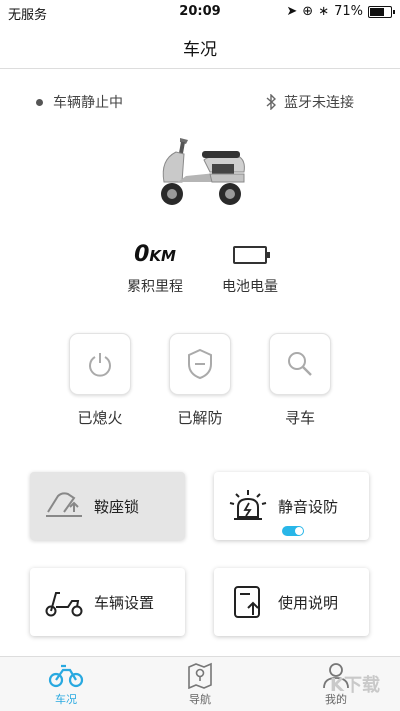 This screenshot has width=400, height=711. Describe the element at coordinates (355, 685) in the screenshot. I see `watermark: K下载` at that location.